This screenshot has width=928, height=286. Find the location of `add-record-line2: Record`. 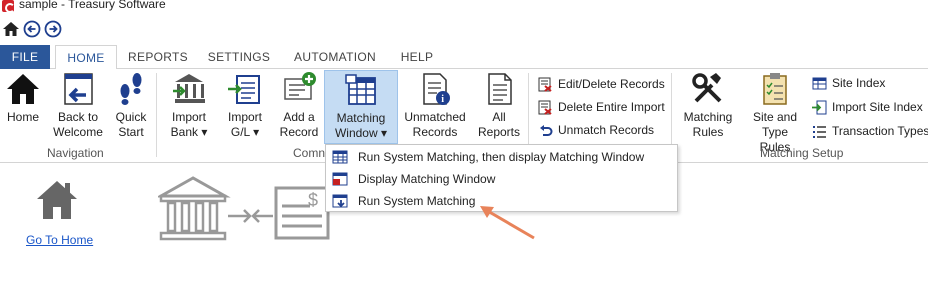

add-record-line2: Record is located at coordinates (299, 132).